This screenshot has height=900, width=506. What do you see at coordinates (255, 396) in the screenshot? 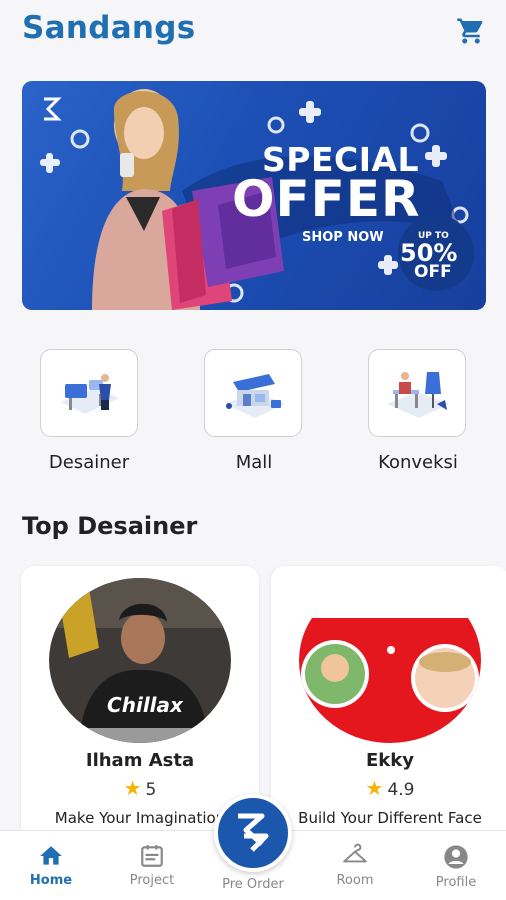
I see `mall-illustration-icon` at bounding box center [255, 396].